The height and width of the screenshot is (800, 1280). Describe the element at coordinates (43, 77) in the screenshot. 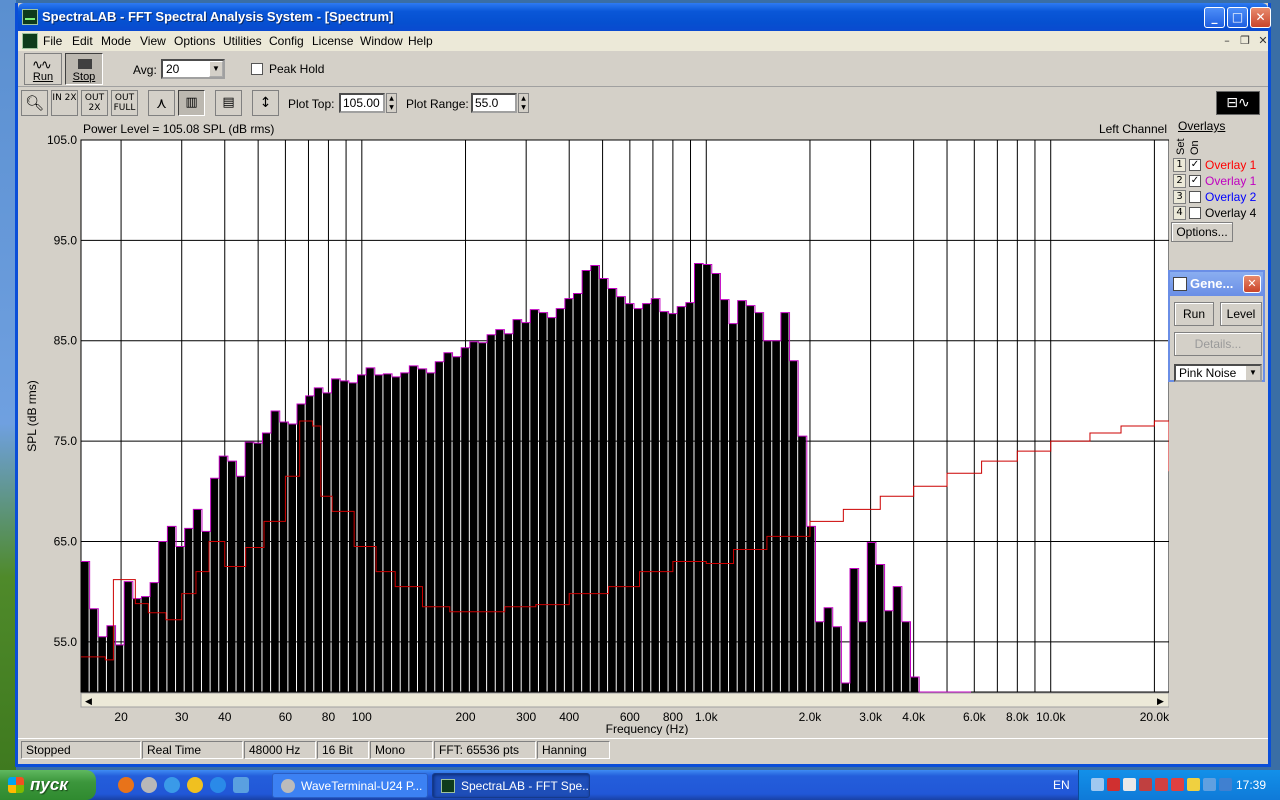

I see `run-label: Run` at that location.